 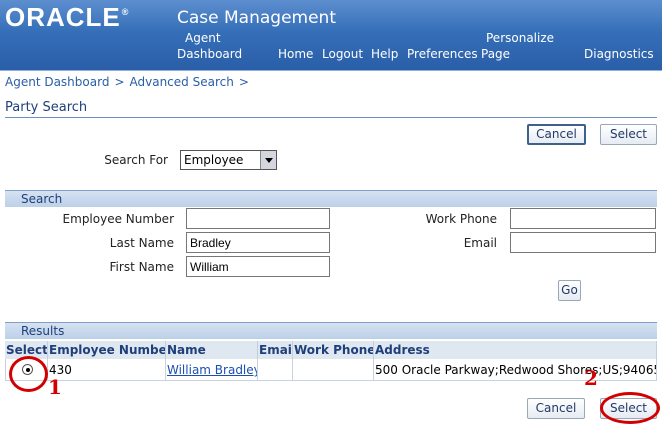 I want to click on email-input, so click(x=583, y=242).